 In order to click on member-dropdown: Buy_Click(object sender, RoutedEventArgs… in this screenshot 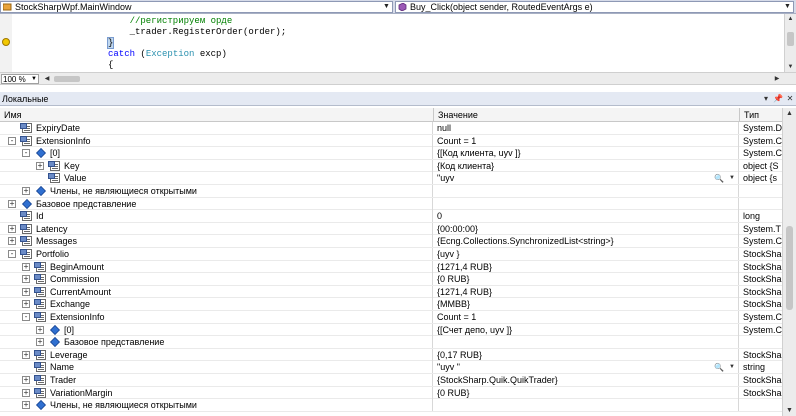, I will do `click(594, 7)`.